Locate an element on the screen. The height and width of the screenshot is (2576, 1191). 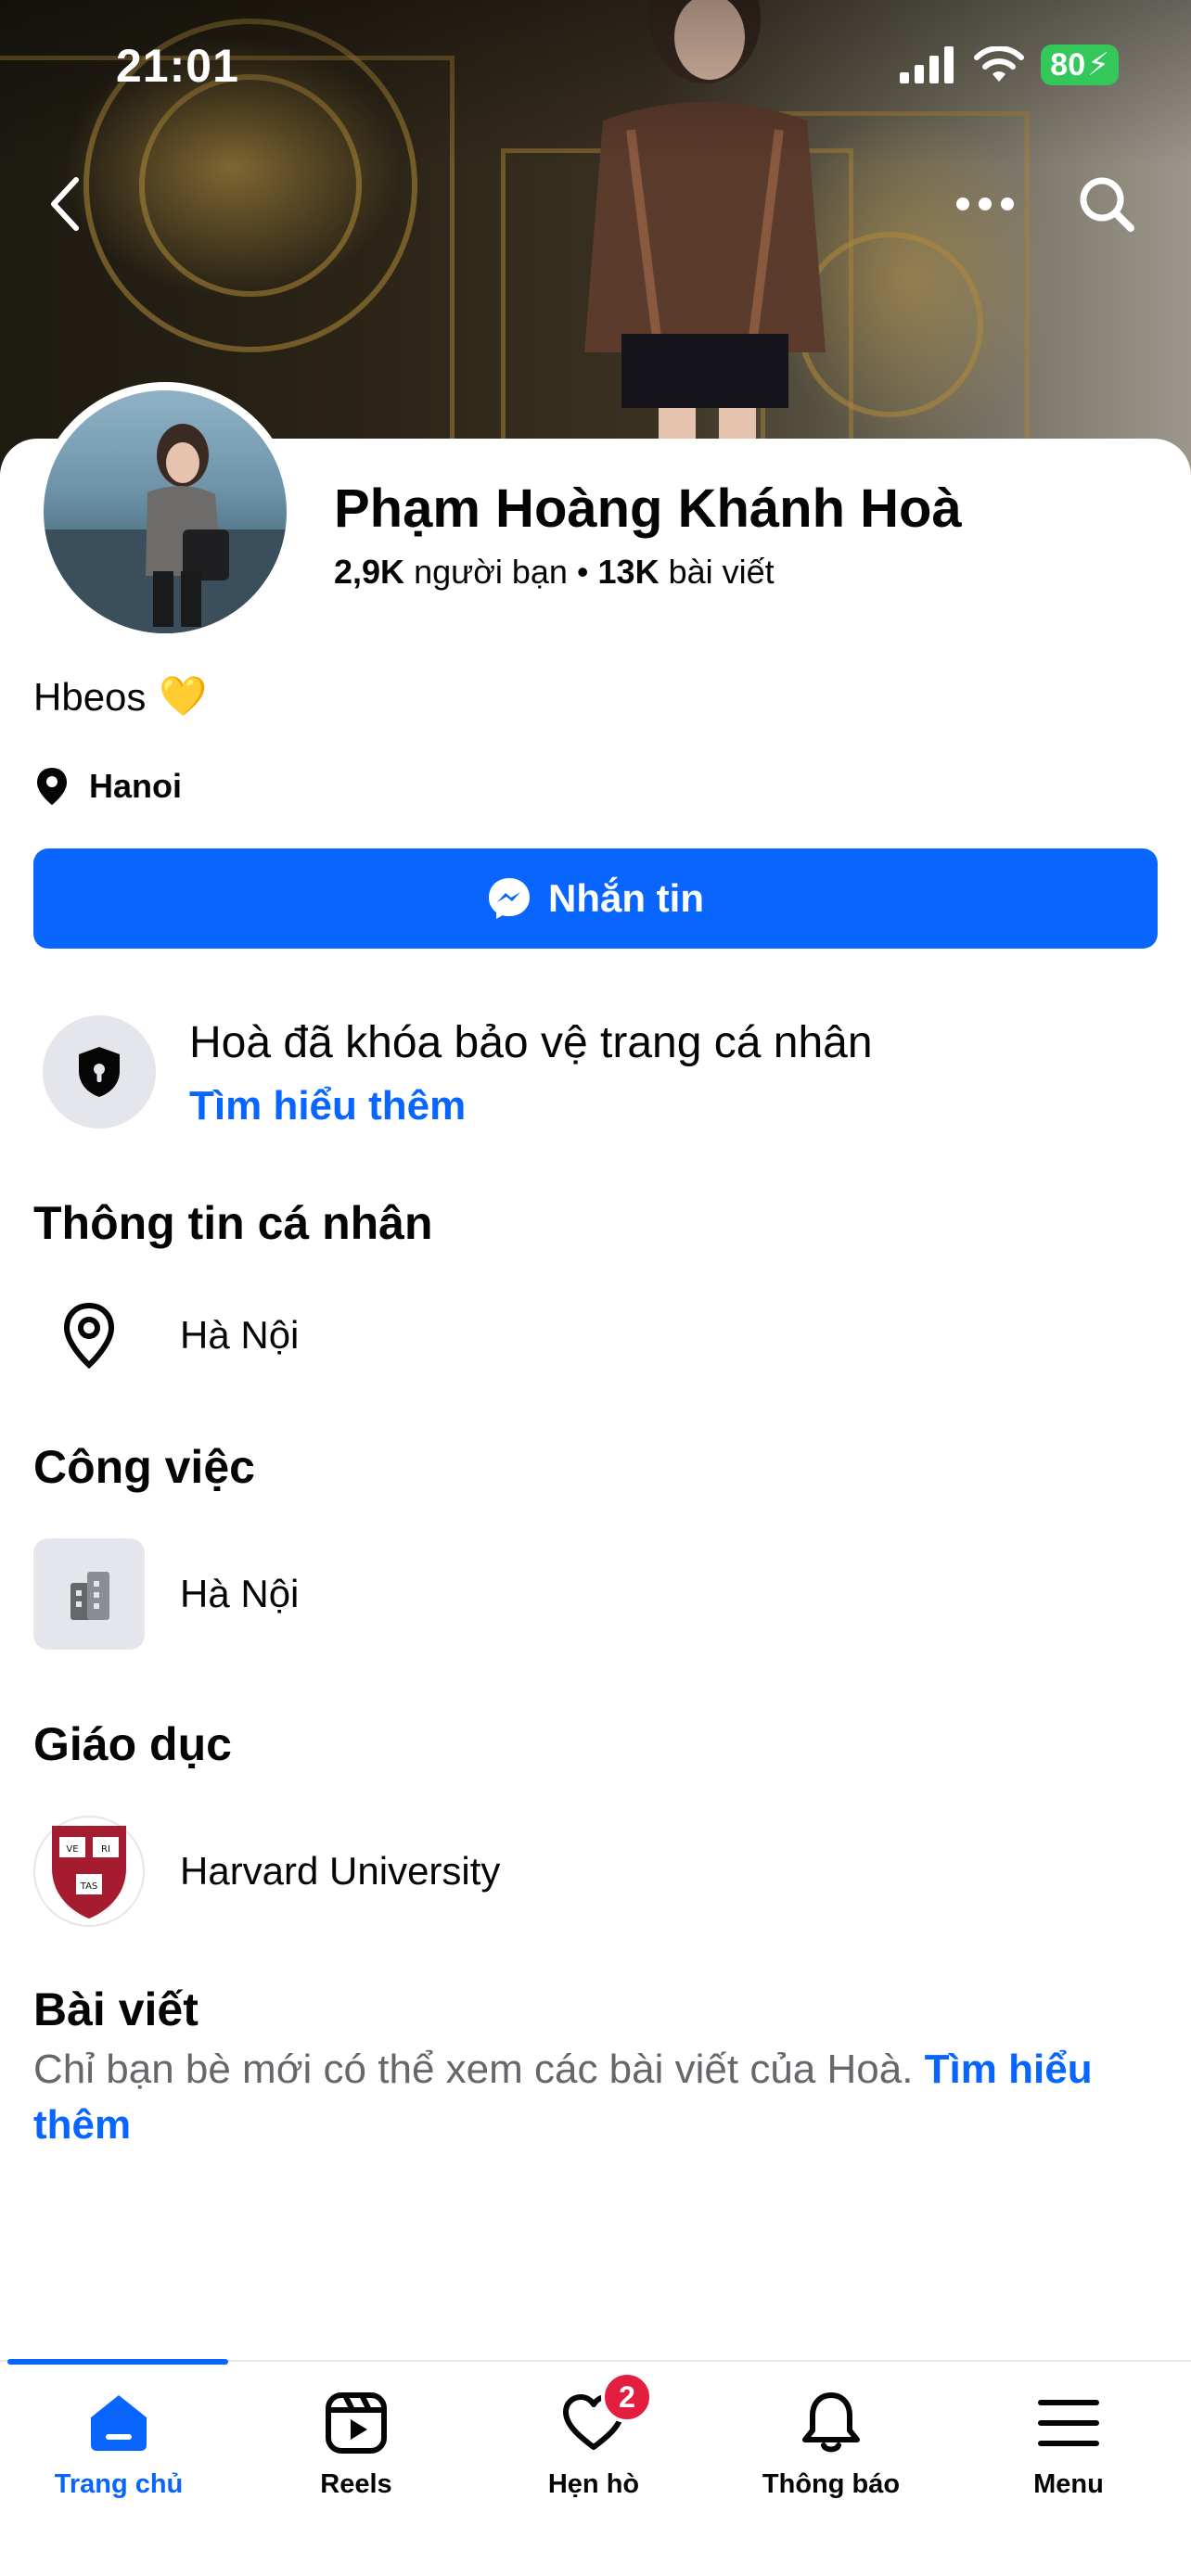
education-logo-box: VE RI TAS is located at coordinates (89, 1872).